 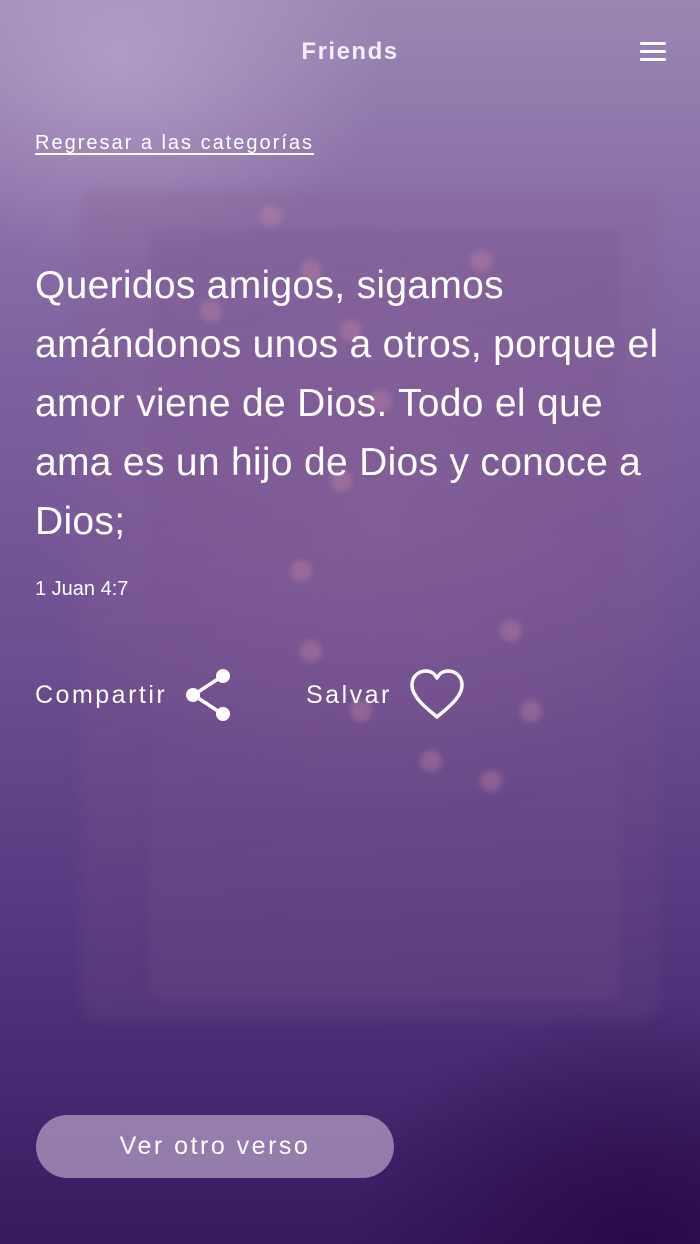 I want to click on back-to-categories-link: Regresar a las categorías, so click(x=174, y=143).